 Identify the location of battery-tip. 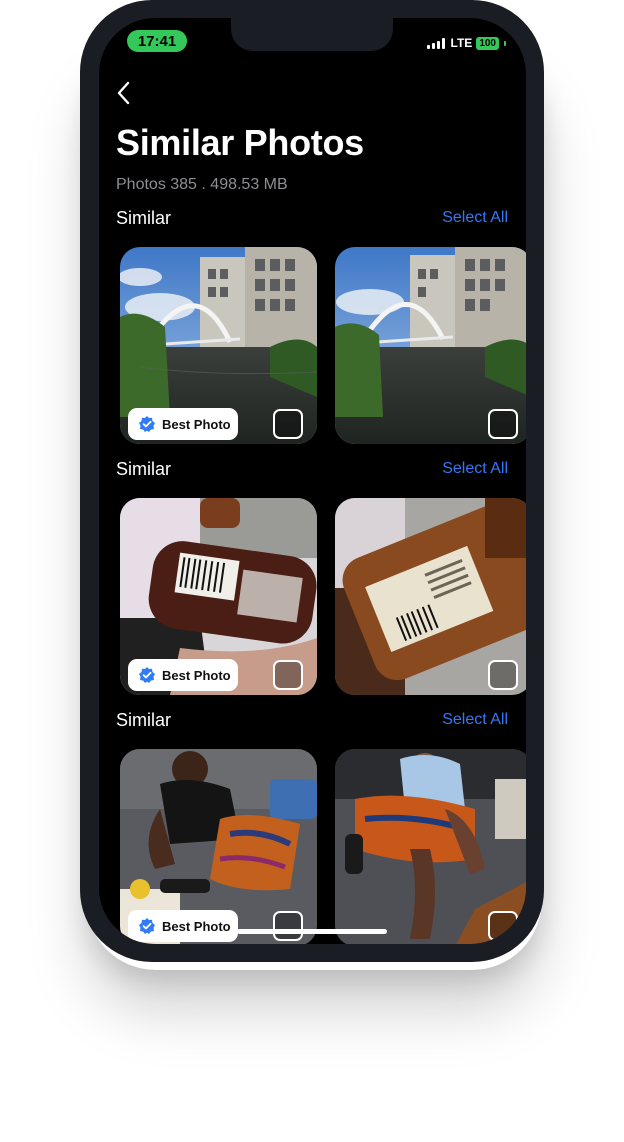
(505, 43).